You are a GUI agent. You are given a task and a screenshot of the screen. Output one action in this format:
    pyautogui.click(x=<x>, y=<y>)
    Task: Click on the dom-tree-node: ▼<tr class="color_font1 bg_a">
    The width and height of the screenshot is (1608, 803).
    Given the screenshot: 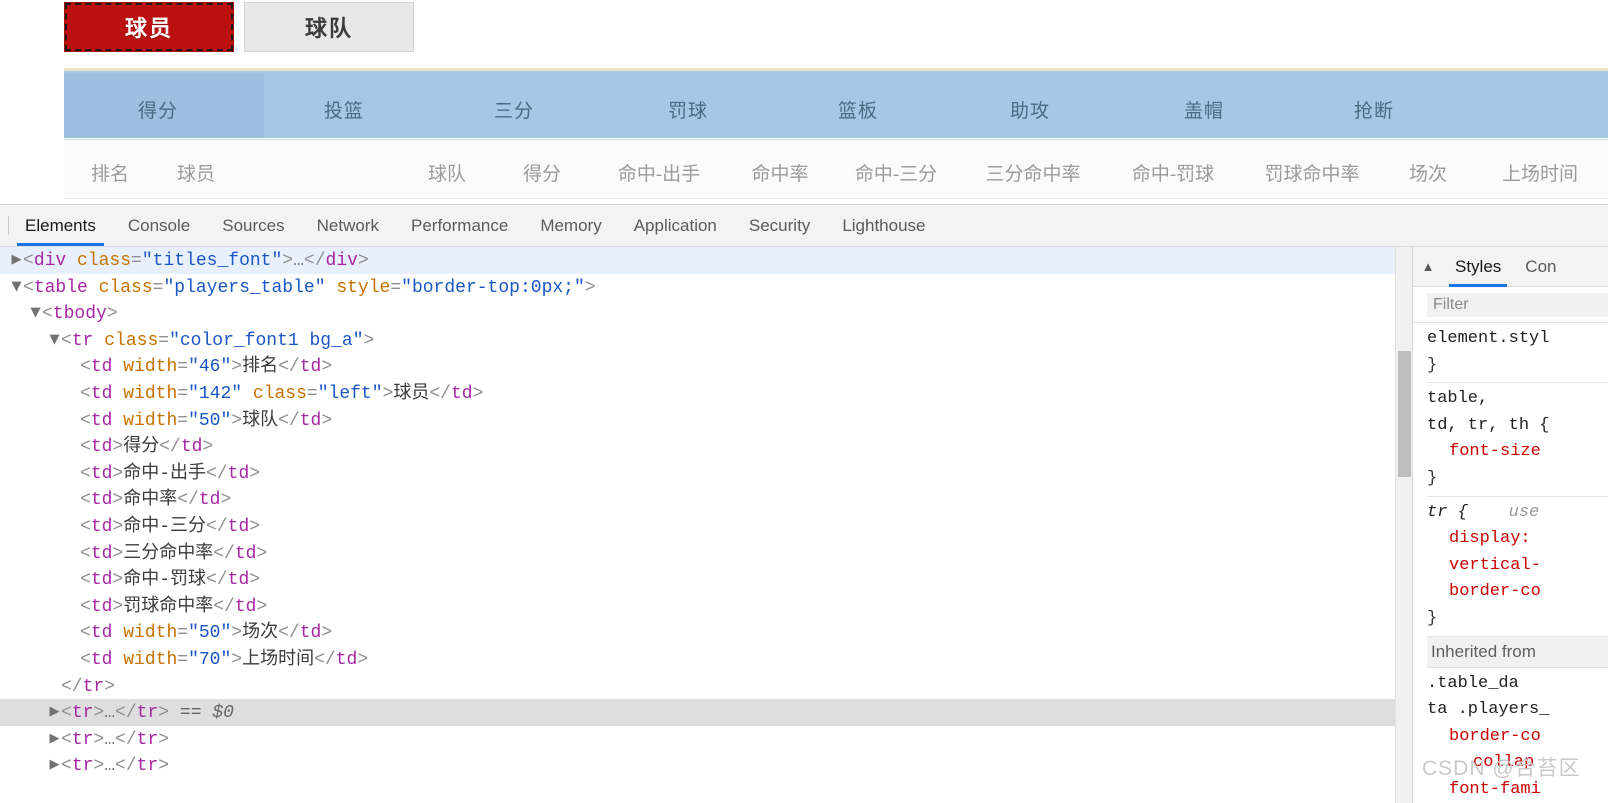 What is the action you would take?
    pyautogui.click(x=706, y=340)
    